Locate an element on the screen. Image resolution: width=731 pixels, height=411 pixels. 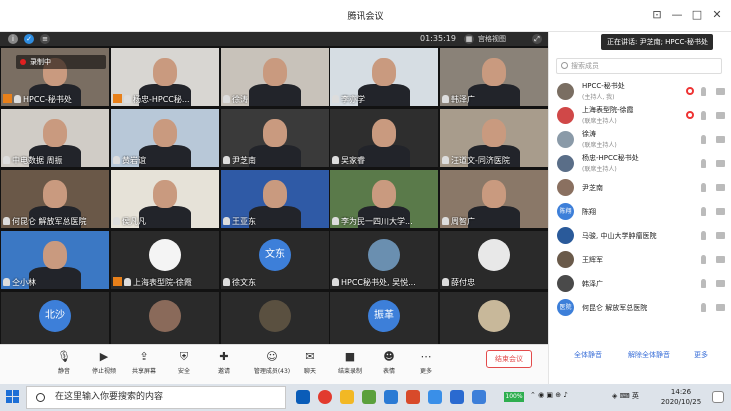
minimize-button: — is located at coordinates (677, 15).